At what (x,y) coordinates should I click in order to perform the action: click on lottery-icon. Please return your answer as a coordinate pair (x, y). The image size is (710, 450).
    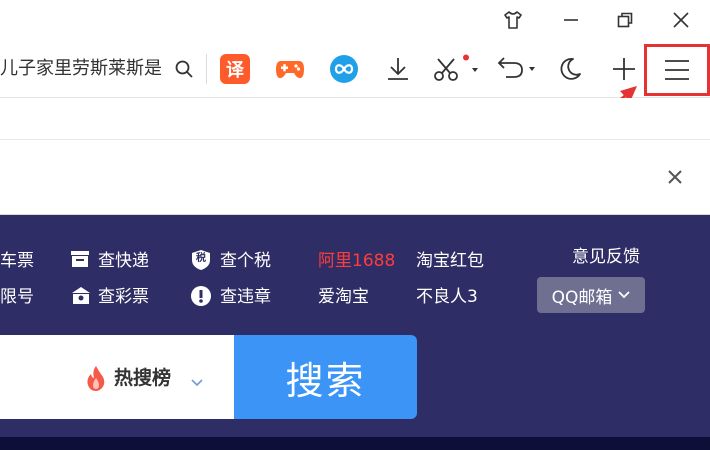
    Looking at the image, I should click on (81, 295).